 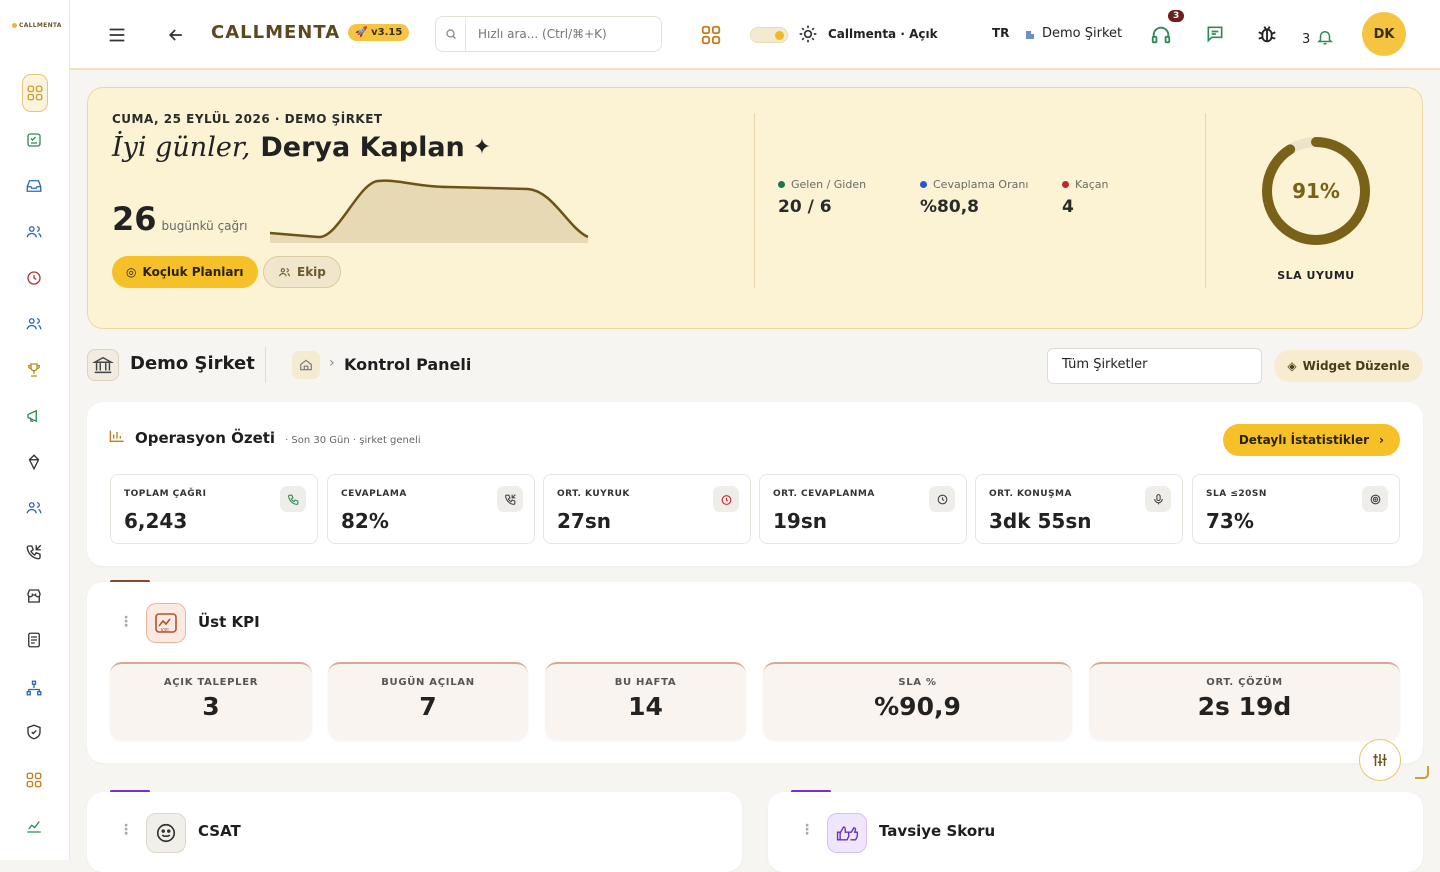 What do you see at coordinates (883, 34) in the screenshot?
I see `theme-label: Callmenta · Açık` at bounding box center [883, 34].